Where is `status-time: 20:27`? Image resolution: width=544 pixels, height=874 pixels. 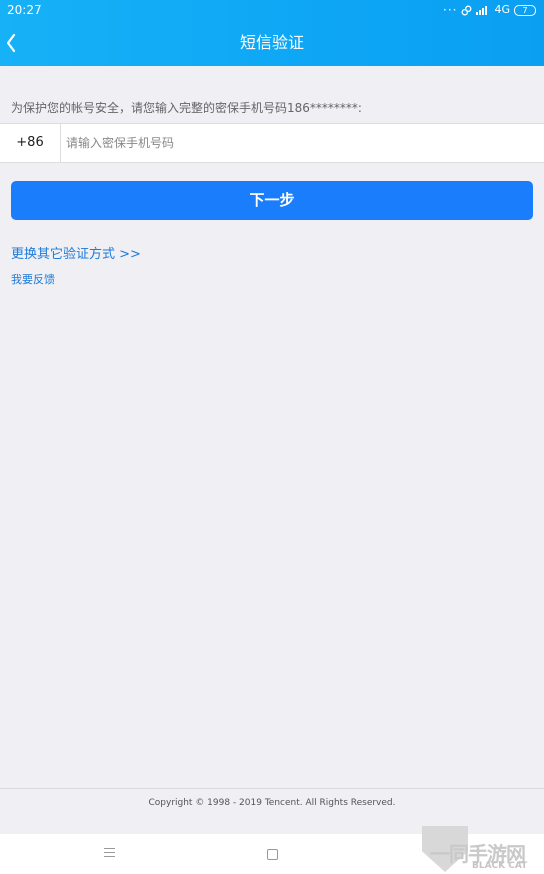
status-time: 20:27 is located at coordinates (24, 10).